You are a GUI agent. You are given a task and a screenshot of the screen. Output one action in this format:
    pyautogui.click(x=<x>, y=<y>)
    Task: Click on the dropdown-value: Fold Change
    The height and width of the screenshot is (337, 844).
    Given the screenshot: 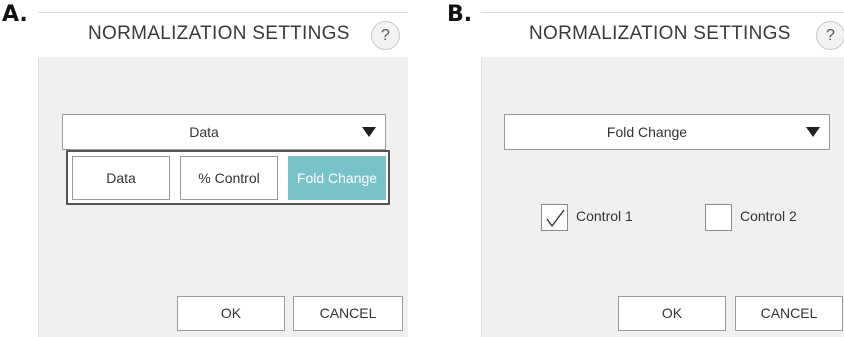 What is the action you would take?
    pyautogui.click(x=647, y=132)
    